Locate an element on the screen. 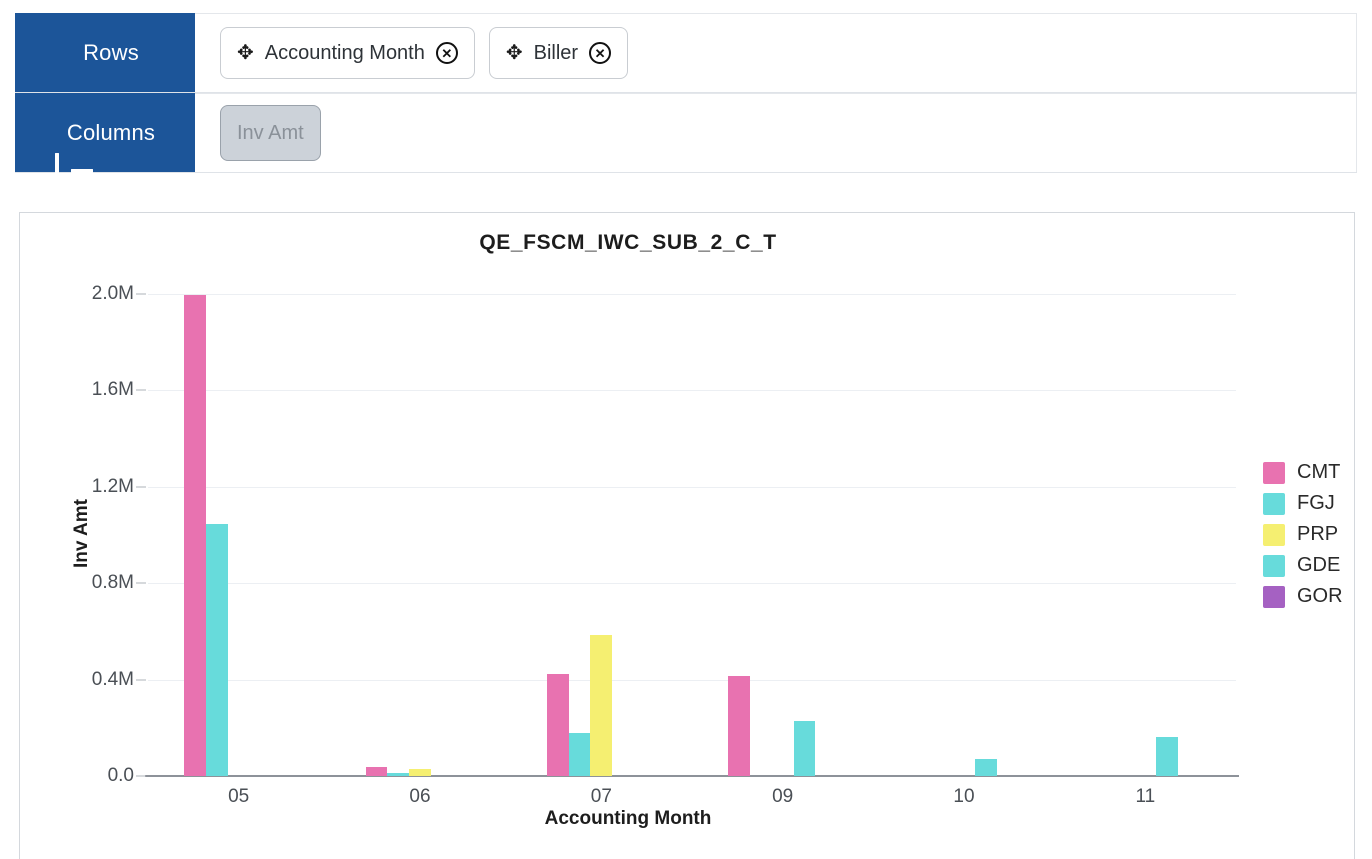  legend-item-cmt: CMT is located at coordinates (1303, 472).